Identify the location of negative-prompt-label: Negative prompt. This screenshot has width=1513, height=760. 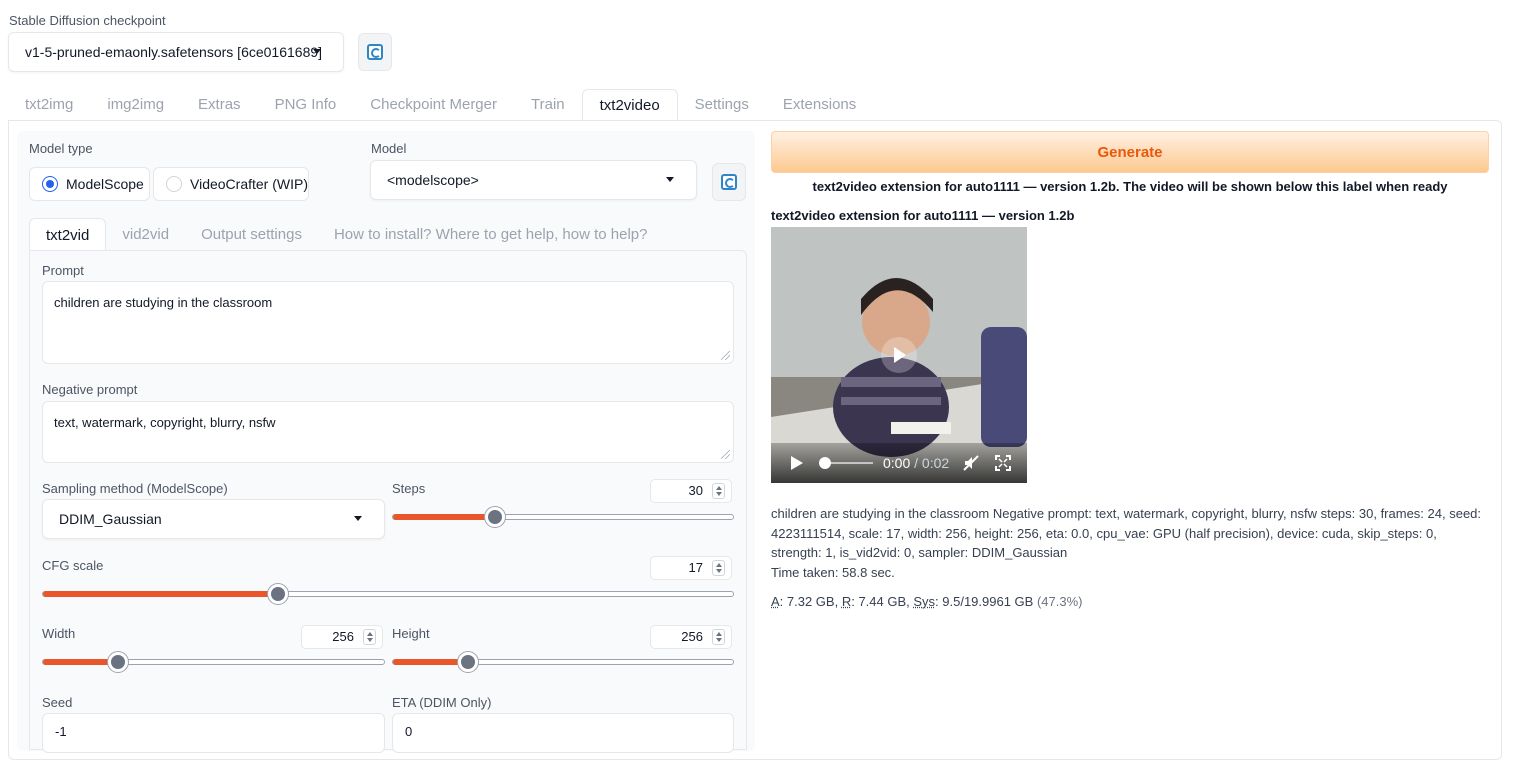
(89, 389).